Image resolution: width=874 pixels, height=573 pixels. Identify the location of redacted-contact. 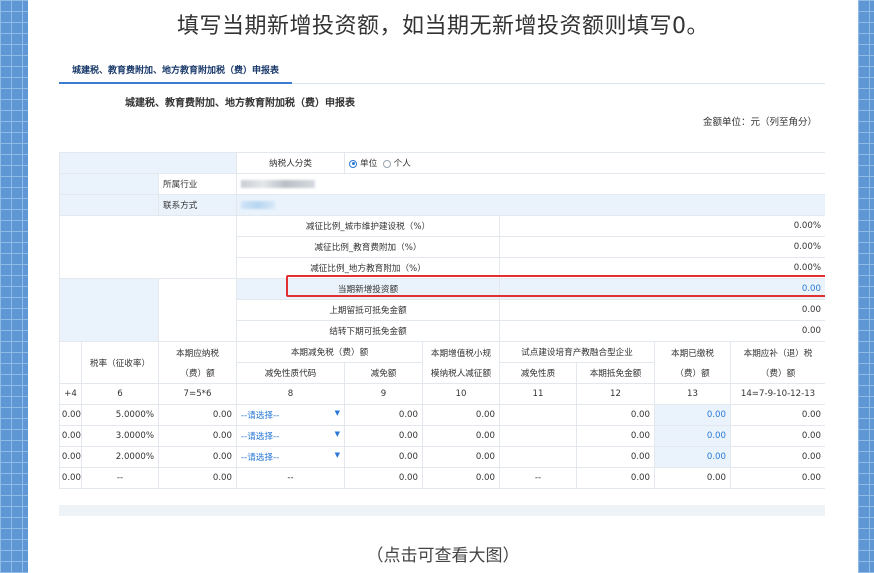
(258, 204).